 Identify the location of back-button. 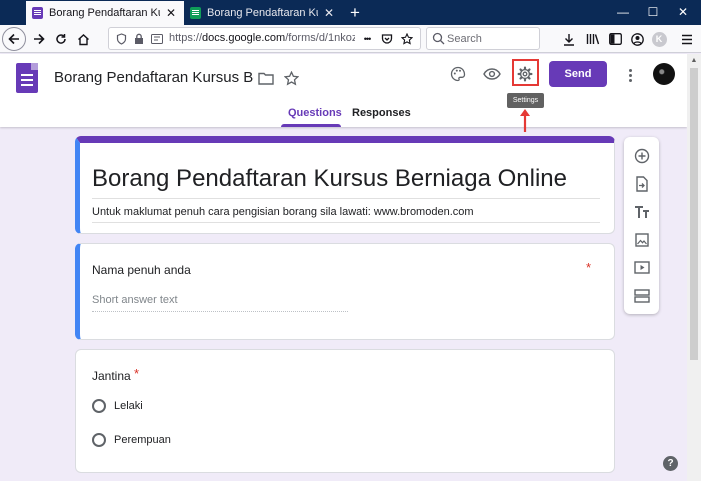
(14, 39).